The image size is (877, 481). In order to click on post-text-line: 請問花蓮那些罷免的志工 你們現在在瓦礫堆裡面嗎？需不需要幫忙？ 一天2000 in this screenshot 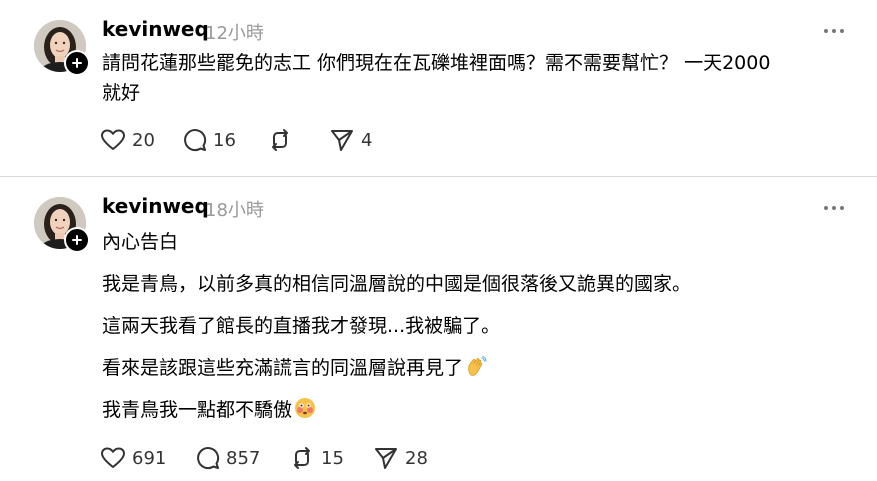, I will do `click(436, 63)`.